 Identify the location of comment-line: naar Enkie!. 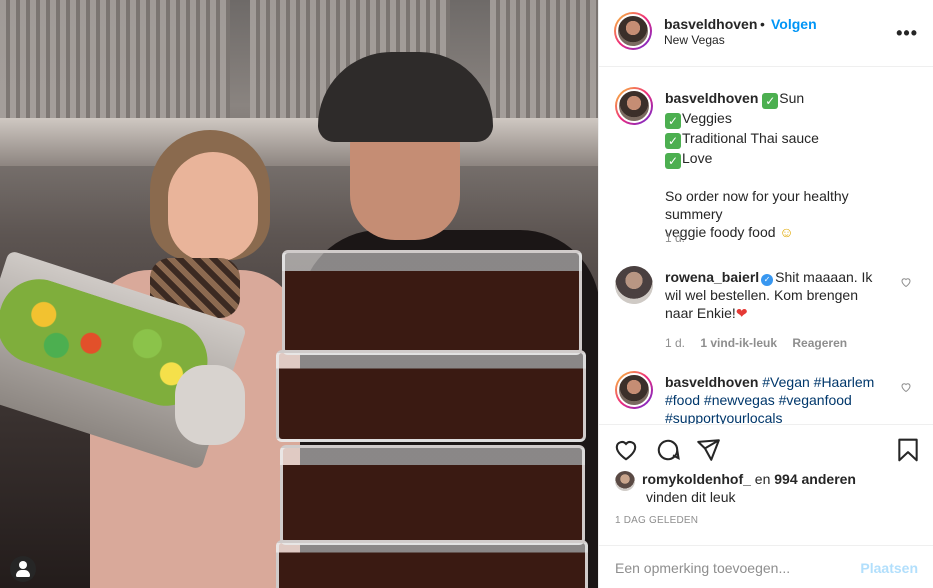
(700, 313).